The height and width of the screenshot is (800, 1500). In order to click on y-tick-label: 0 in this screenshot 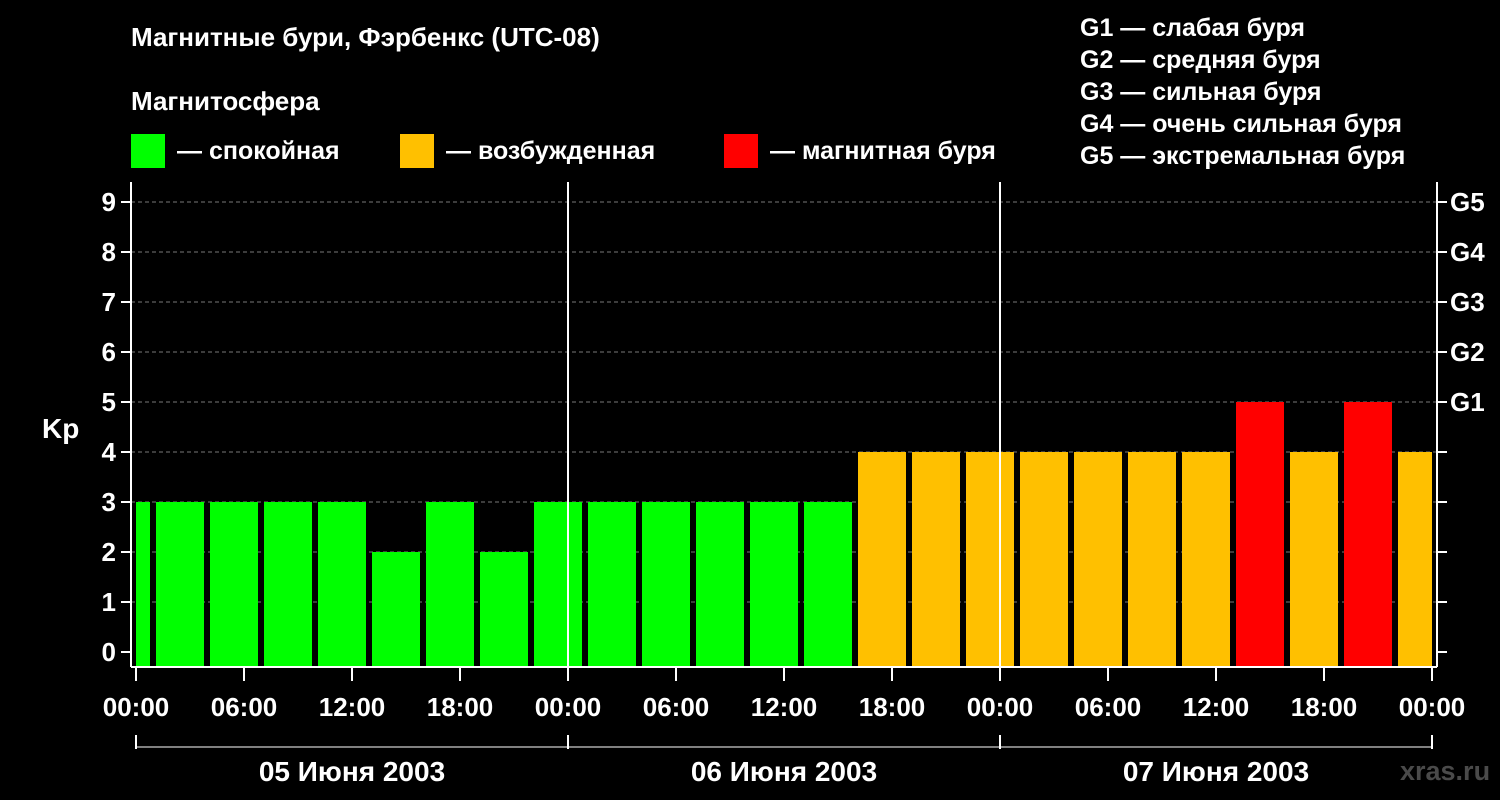, I will do `click(109, 652)`.